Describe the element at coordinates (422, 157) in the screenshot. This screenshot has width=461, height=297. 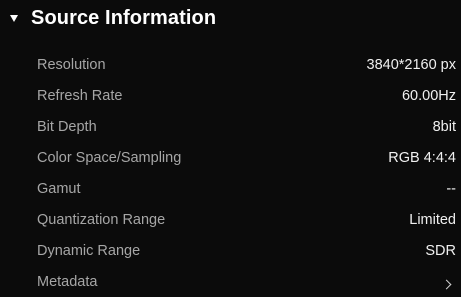
I see `info-value: RGB 4:4:4` at that location.